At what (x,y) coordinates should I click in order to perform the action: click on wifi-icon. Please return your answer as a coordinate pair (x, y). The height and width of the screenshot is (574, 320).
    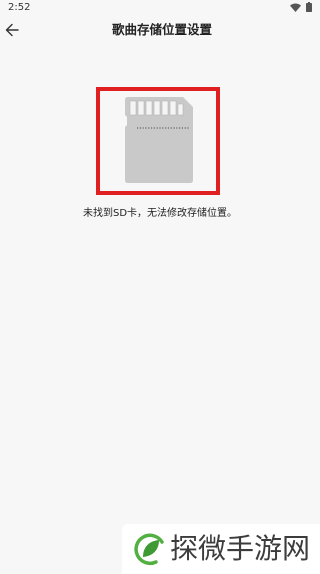
    Looking at the image, I should click on (295, 7).